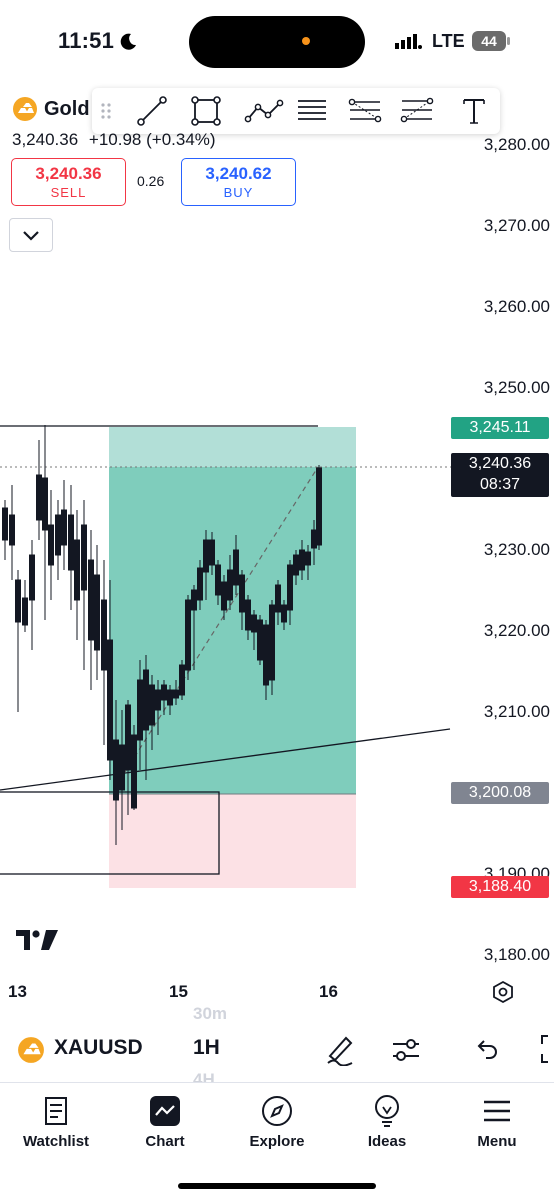  Describe the element at coordinates (328, 991) in the screenshot. I see `time-tick: 16` at that location.